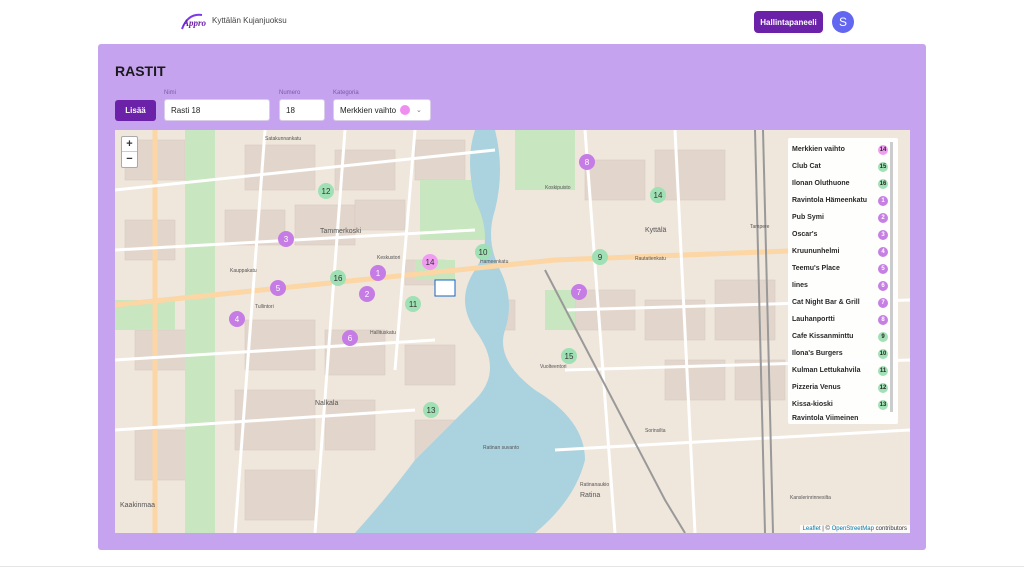 The image size is (1024, 573). I want to click on checkpoint-marker: 7, so click(579, 292).